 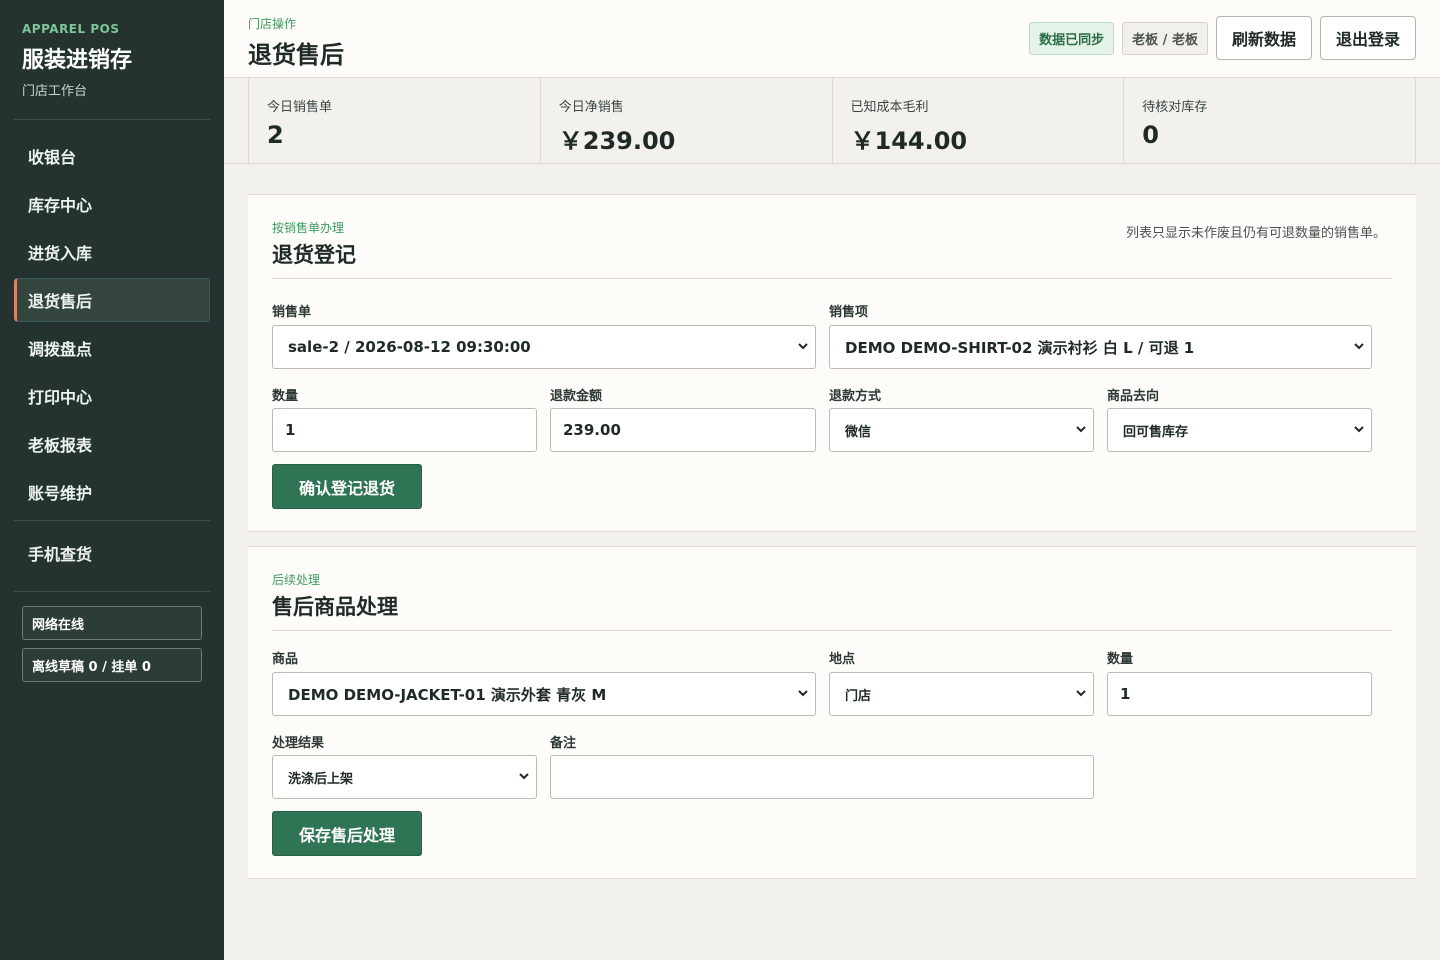 I want to click on page-title: 退货售后, so click(x=296, y=55).